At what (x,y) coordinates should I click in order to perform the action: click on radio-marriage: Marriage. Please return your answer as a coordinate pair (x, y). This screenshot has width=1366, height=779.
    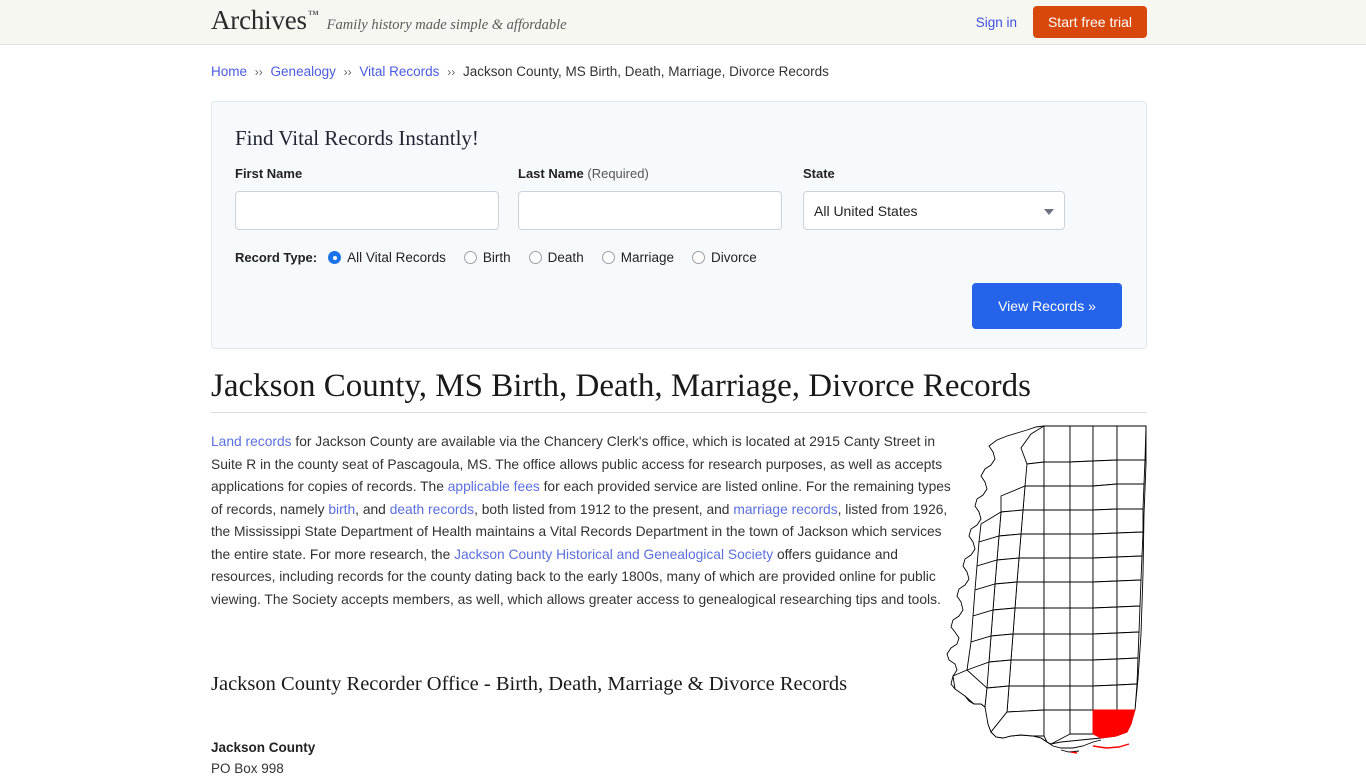
    Looking at the image, I should click on (637, 257).